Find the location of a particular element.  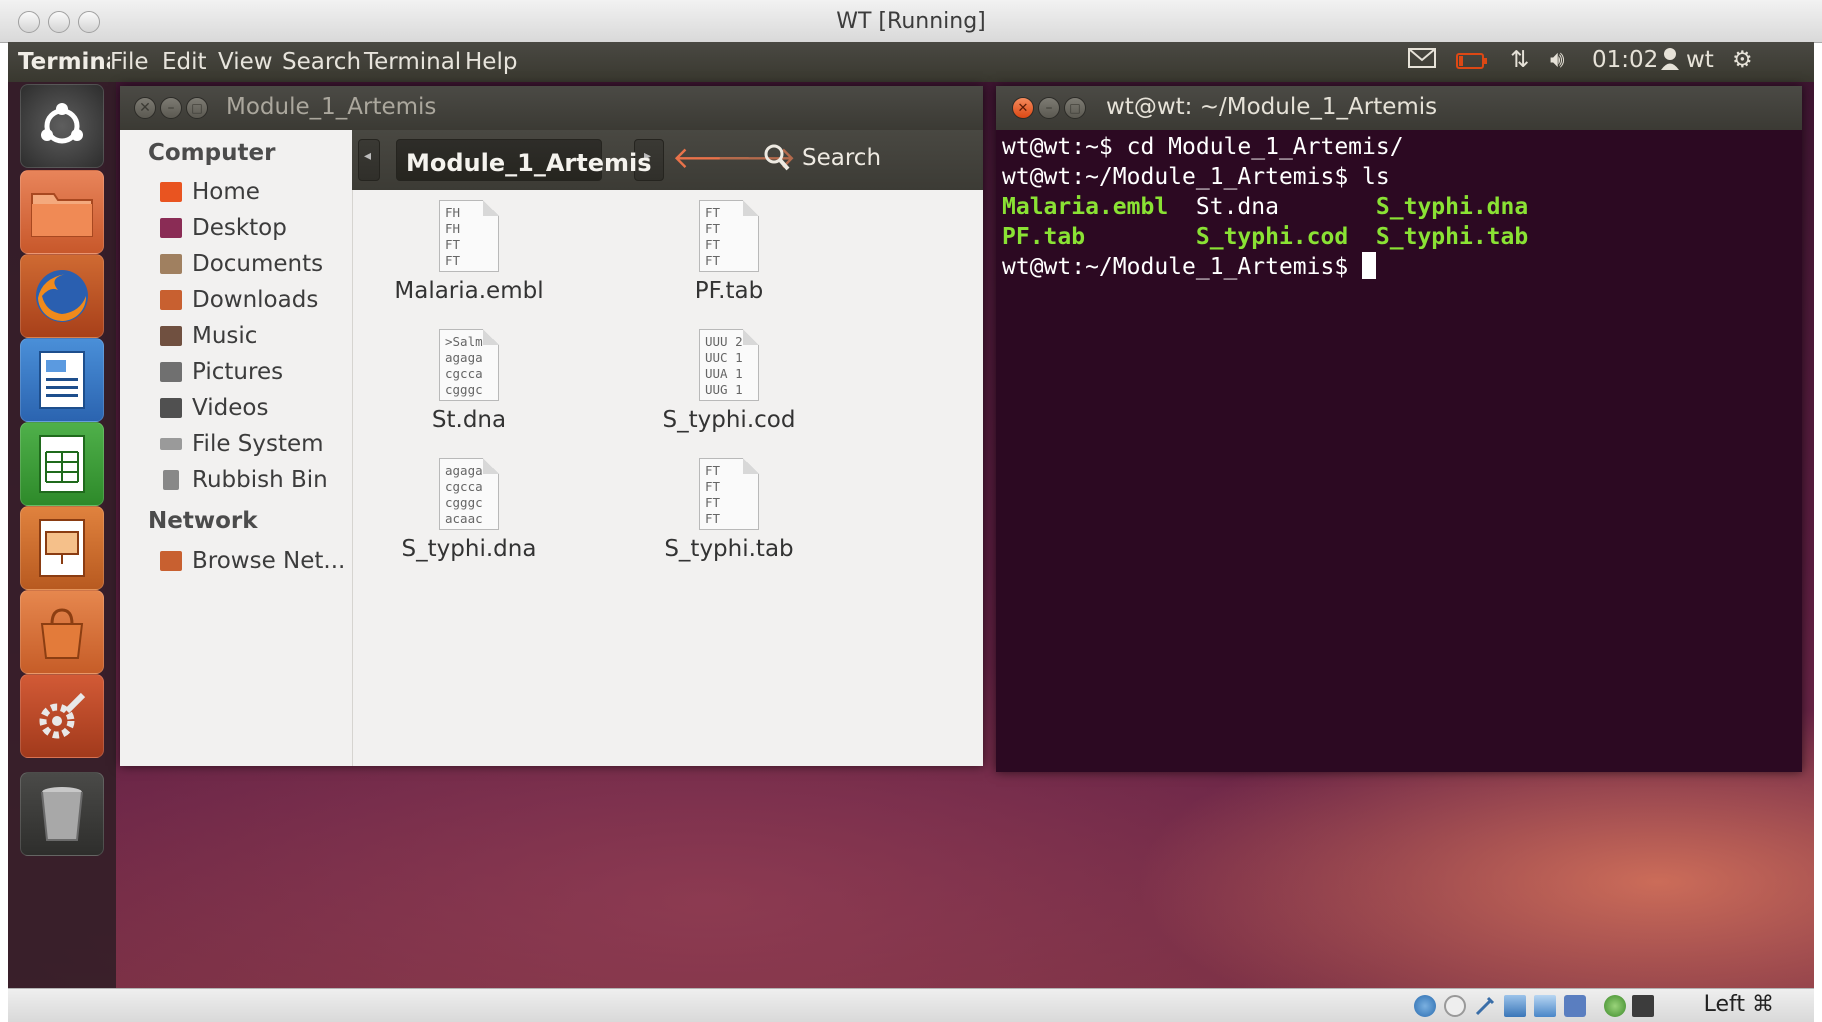

breadcrumb-scroll-left-button: ◂ is located at coordinates (369, 160).